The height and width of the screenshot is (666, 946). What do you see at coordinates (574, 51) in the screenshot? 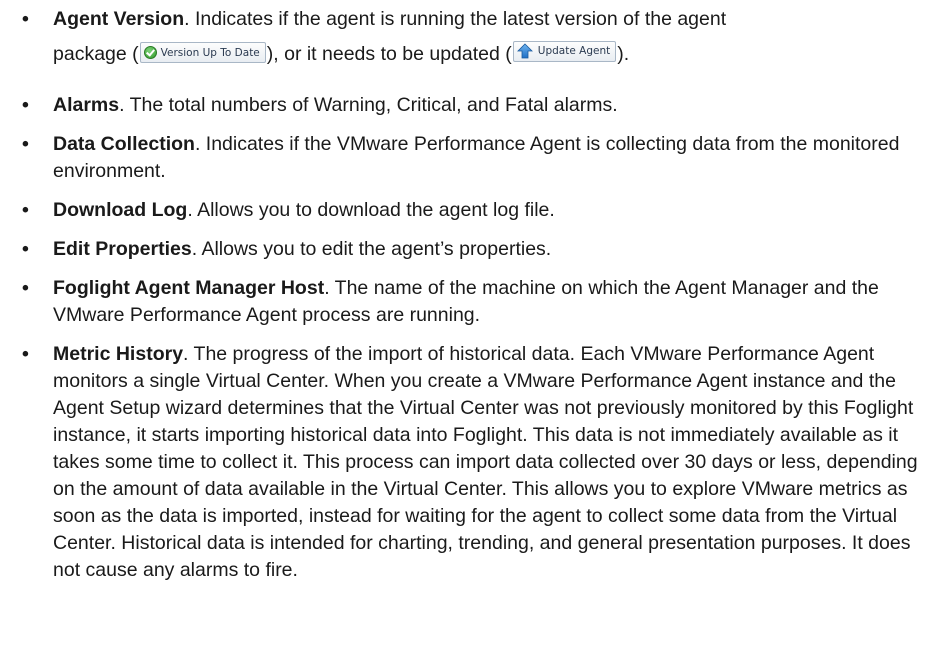
I see `button-label: Update Agent` at bounding box center [574, 51].